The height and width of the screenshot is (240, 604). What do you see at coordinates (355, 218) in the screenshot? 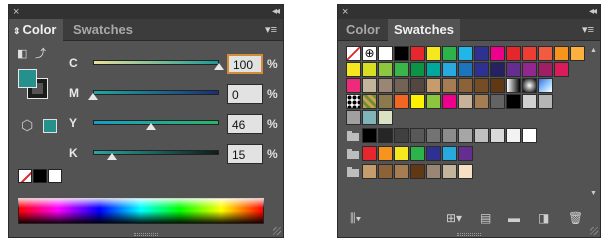
I see `swatch-libraries-icon: ⫼▾` at bounding box center [355, 218].